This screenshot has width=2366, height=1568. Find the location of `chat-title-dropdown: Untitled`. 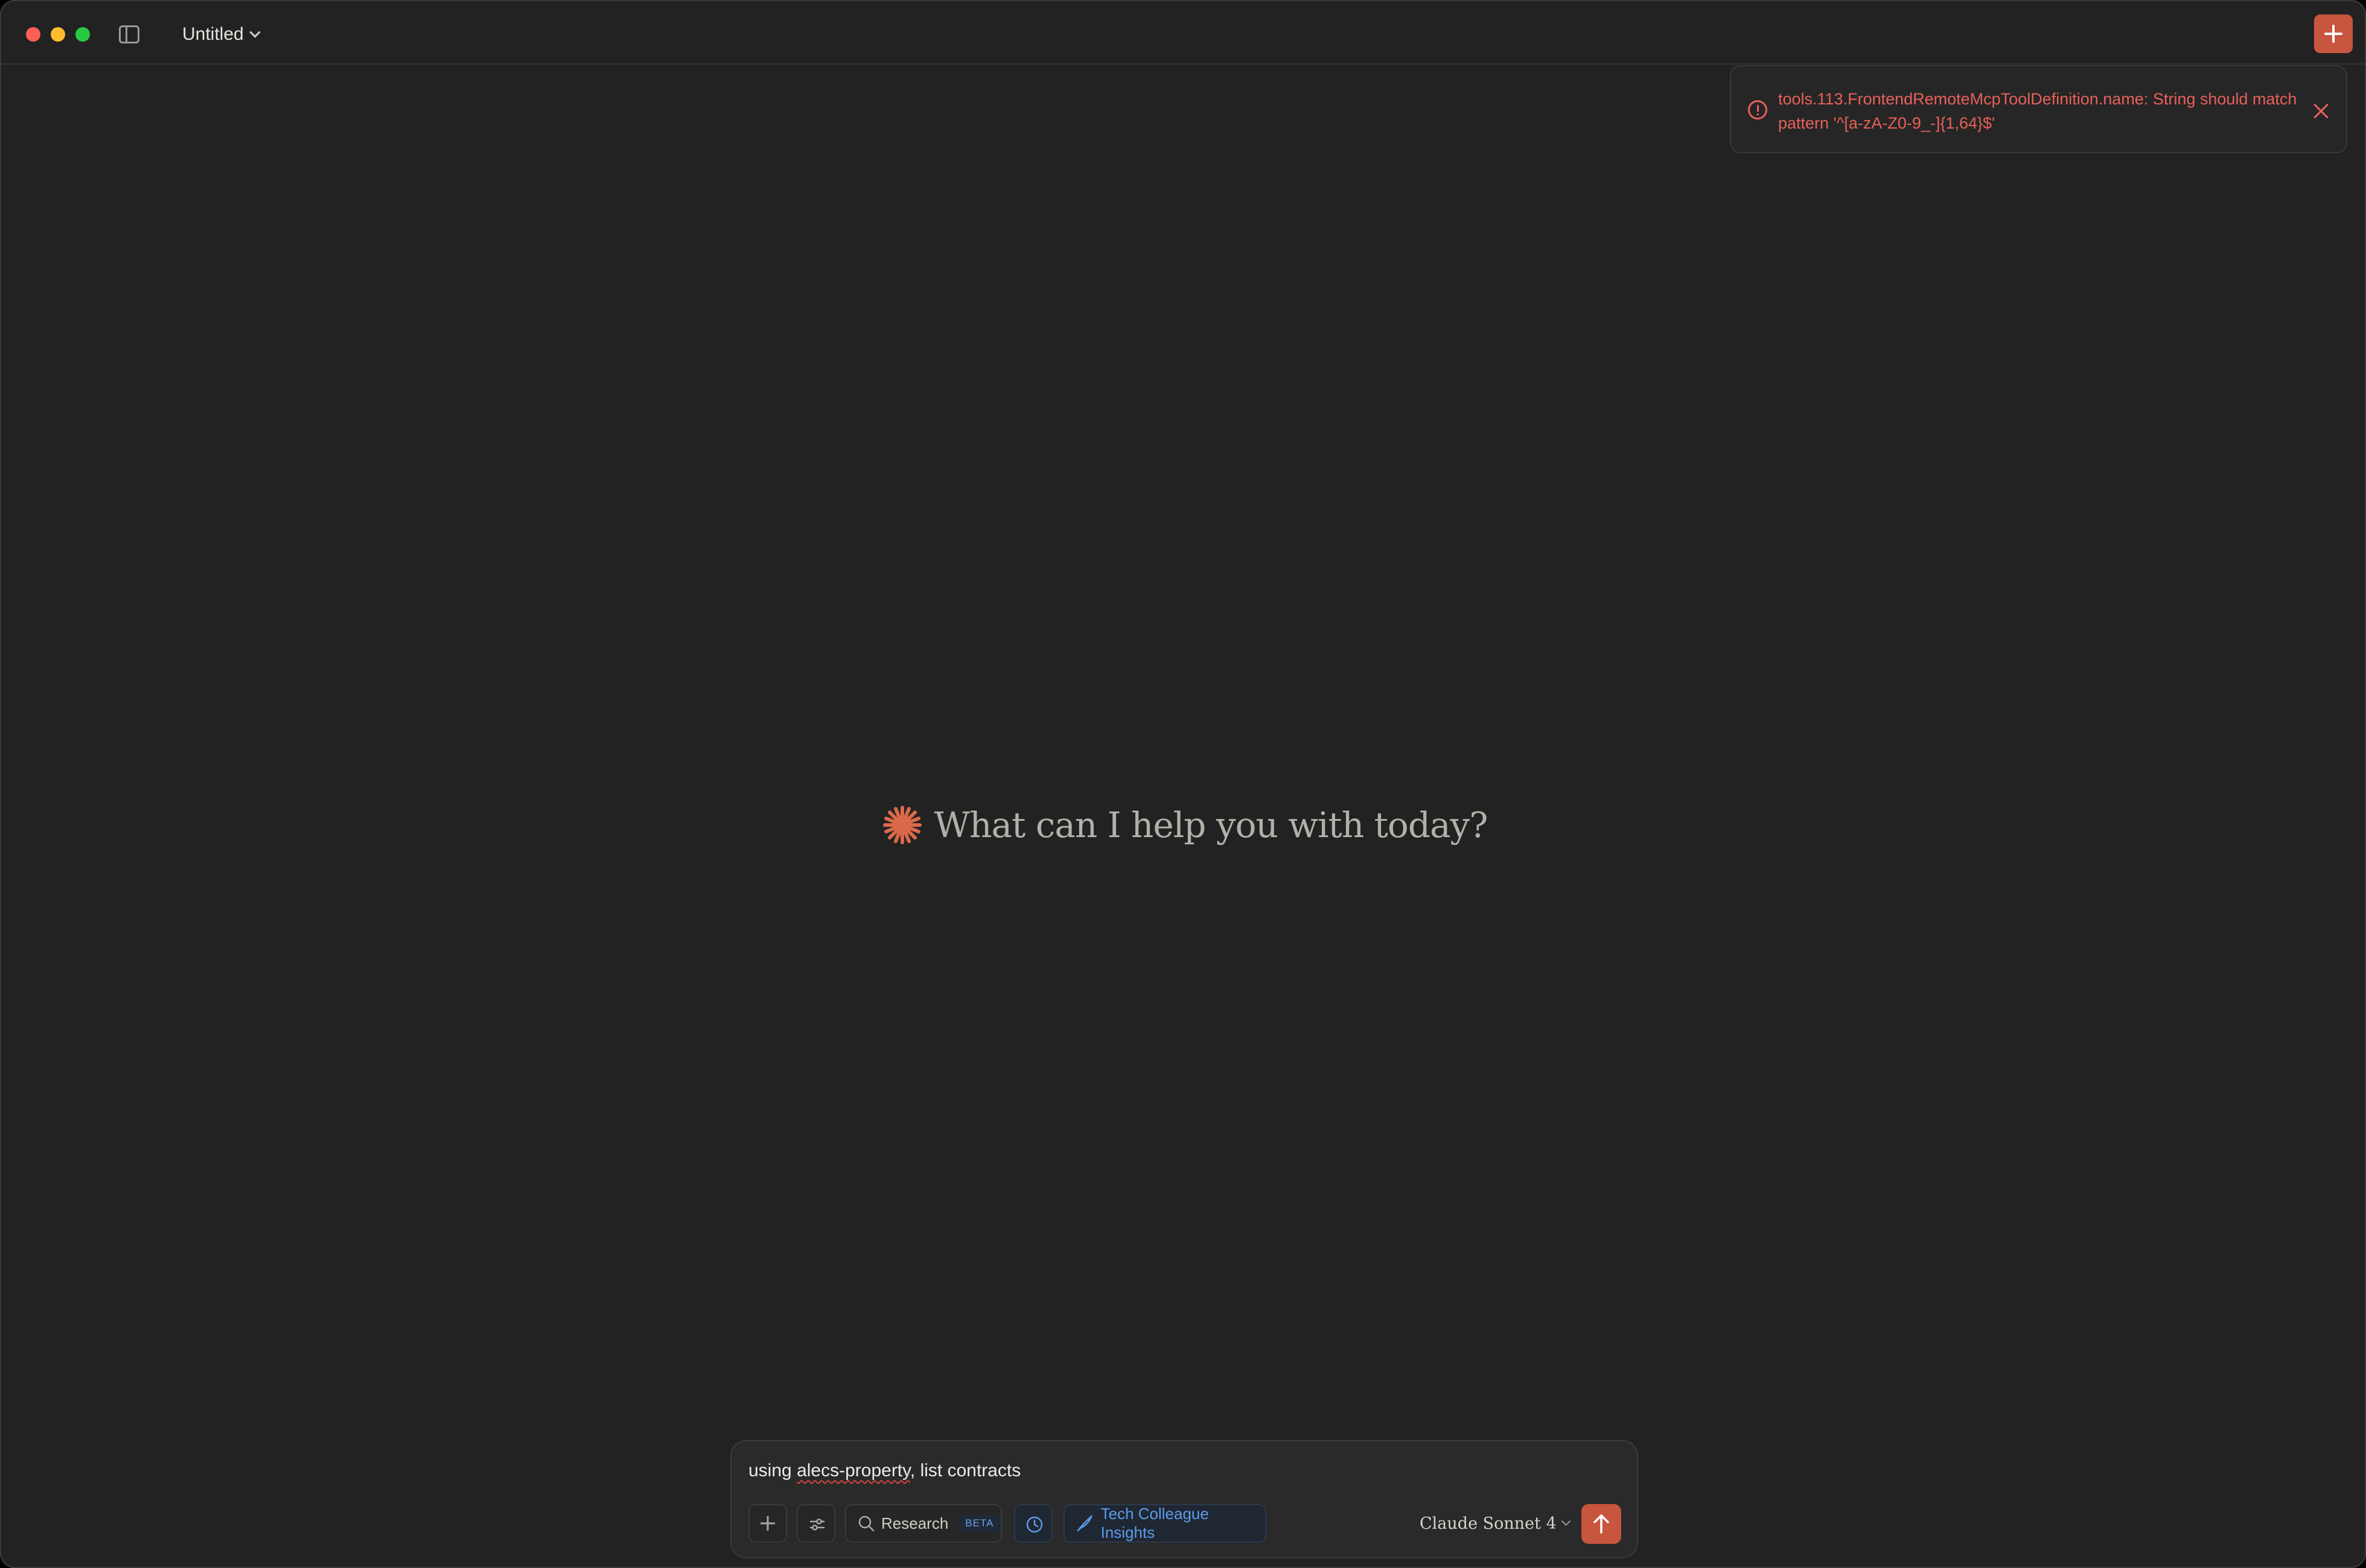

chat-title-dropdown: Untitled is located at coordinates (221, 34).